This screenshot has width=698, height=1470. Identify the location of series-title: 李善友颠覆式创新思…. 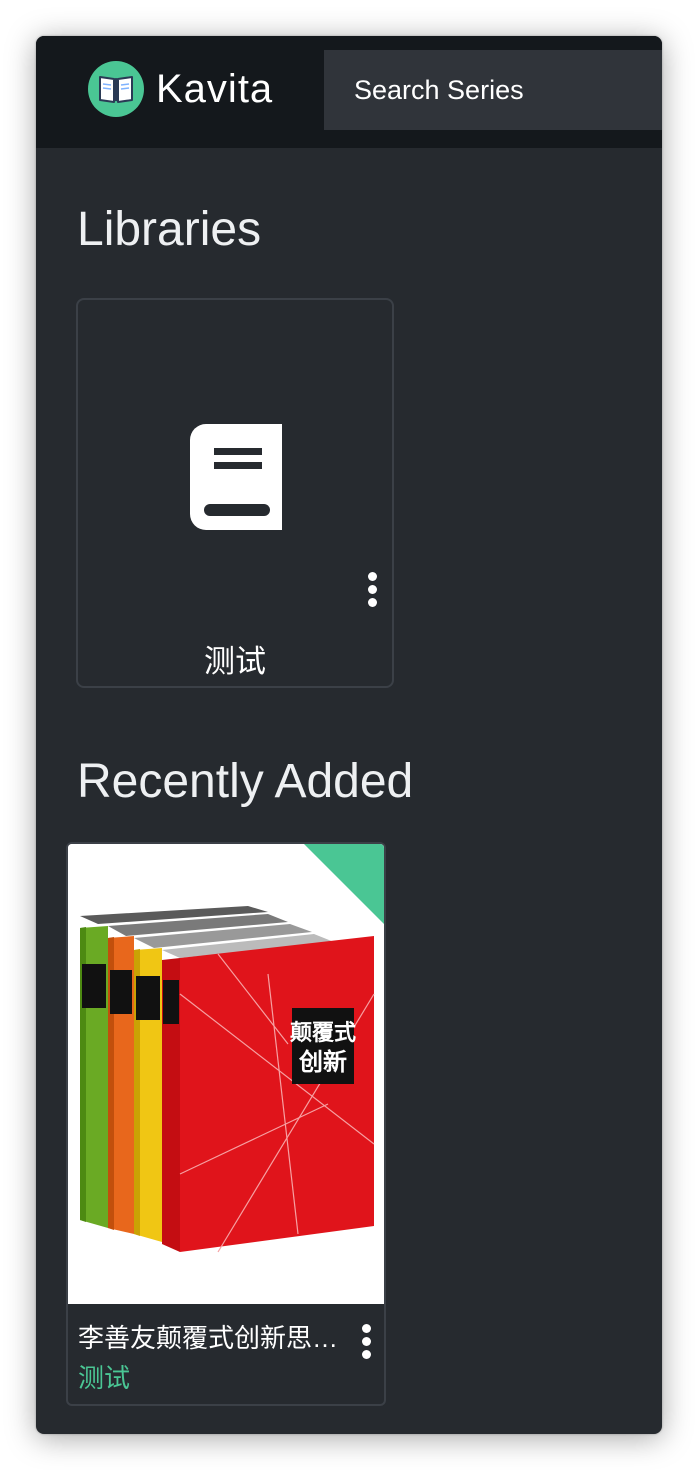
(209, 1336).